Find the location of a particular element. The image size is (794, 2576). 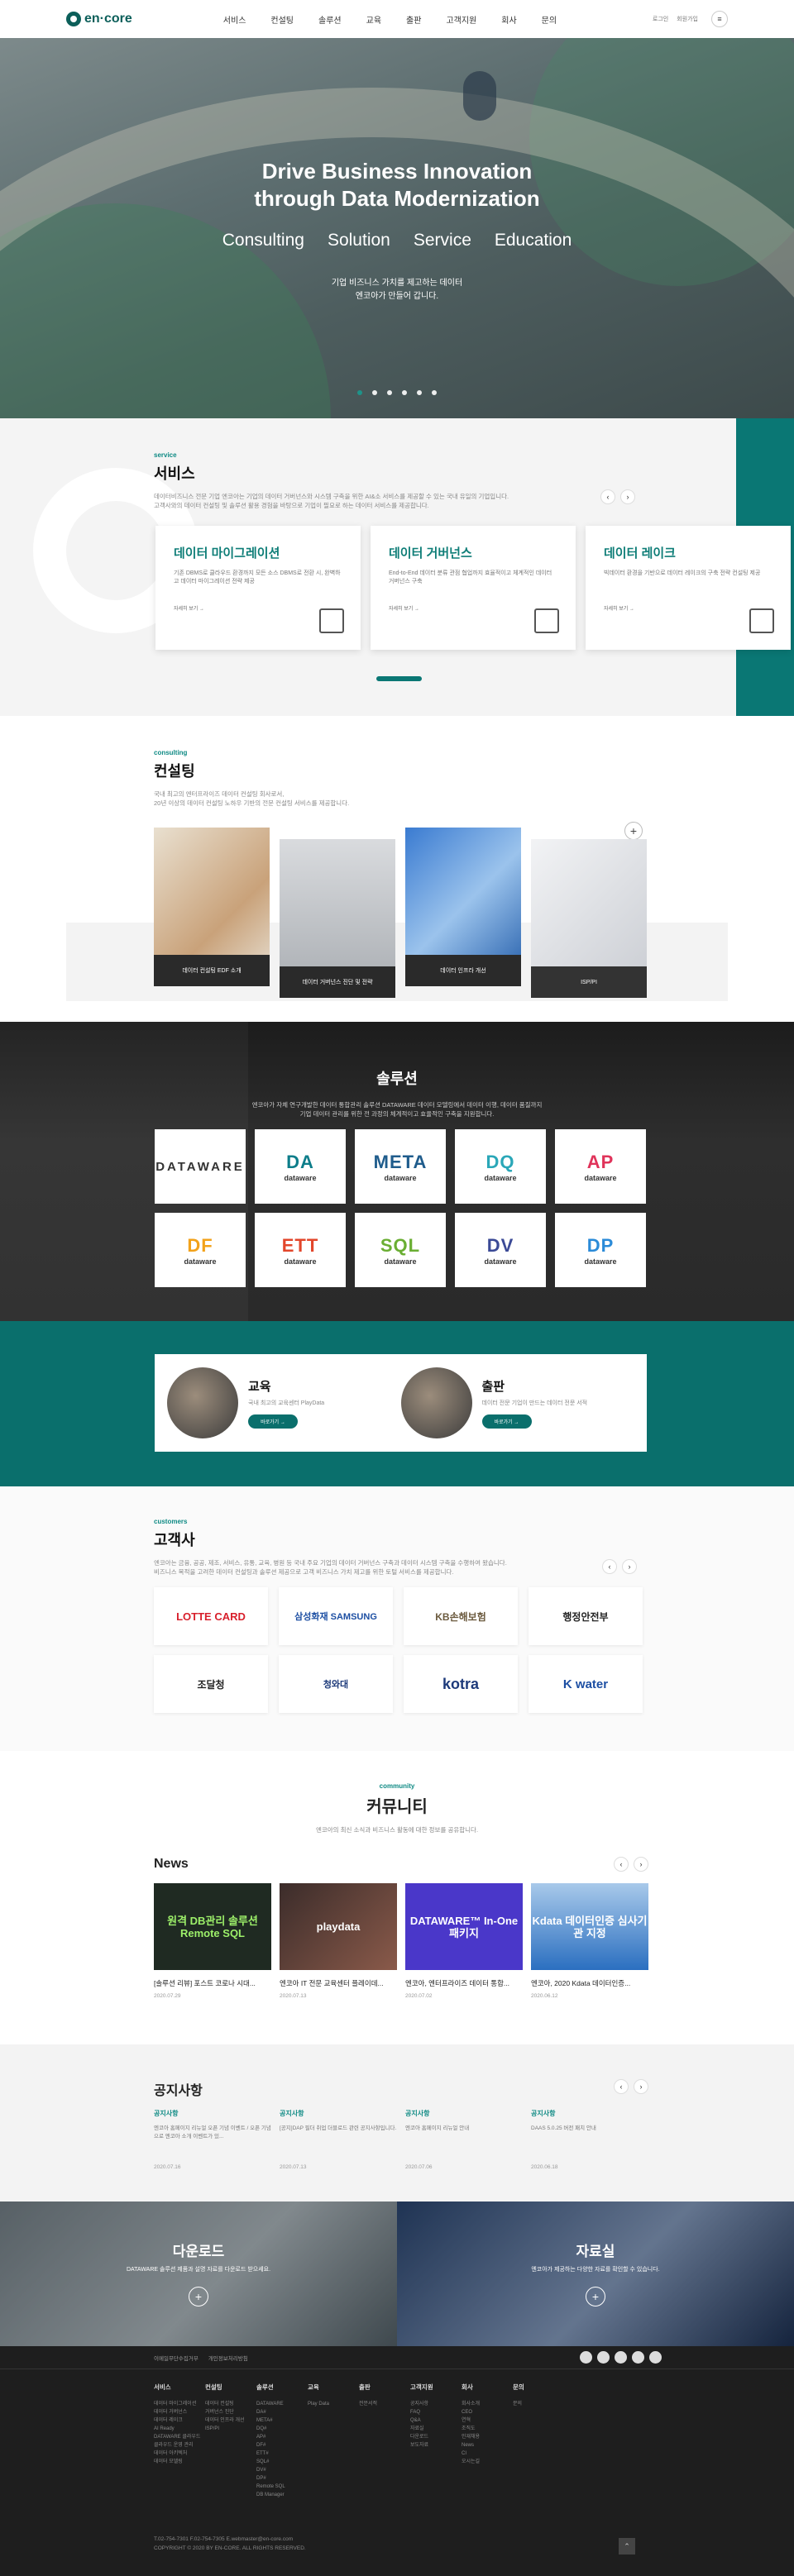

sitemap-link: 다운로드 is located at coordinates (436, 2437).